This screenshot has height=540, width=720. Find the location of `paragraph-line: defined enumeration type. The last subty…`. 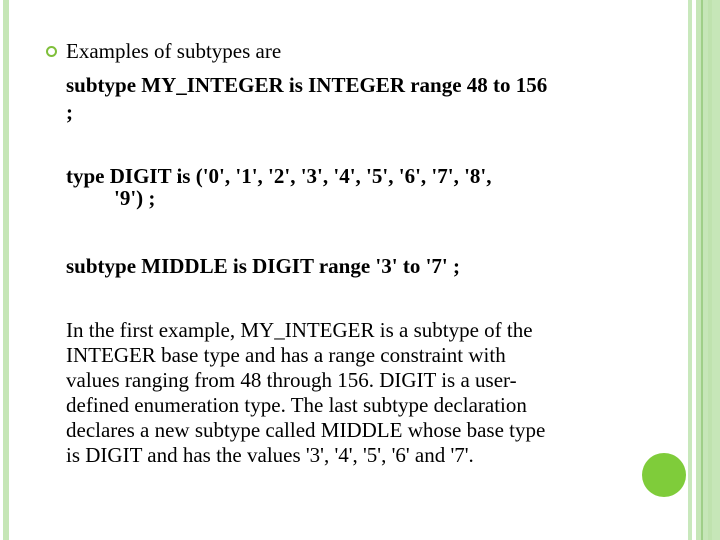

paragraph-line: defined enumeration type. The last subty… is located at coordinates (296, 405).